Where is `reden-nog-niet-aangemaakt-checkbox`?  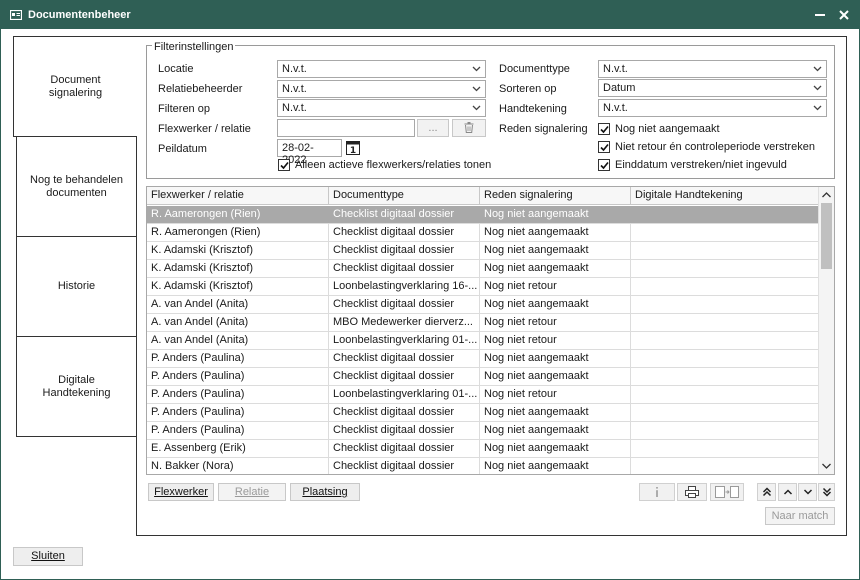 reden-nog-niet-aangemaakt-checkbox is located at coordinates (604, 129).